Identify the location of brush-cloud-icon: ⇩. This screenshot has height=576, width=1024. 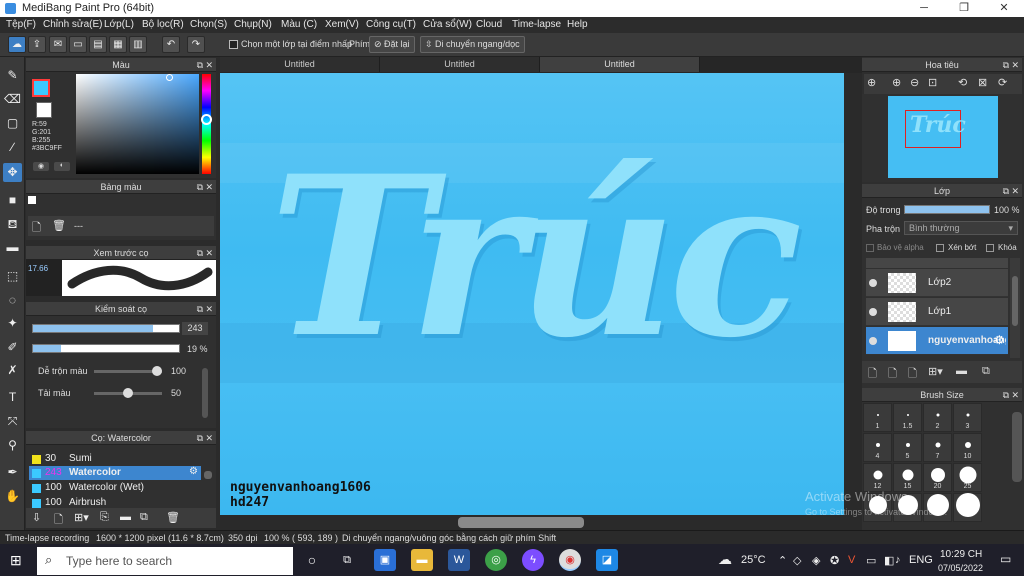
(36, 517).